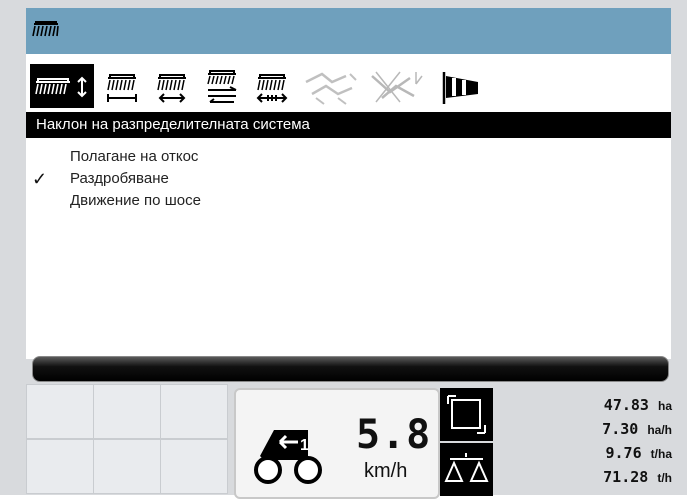 The height and width of the screenshot is (501, 687). I want to click on area-rate-counter: 7.30 ha/h, so click(637, 429).